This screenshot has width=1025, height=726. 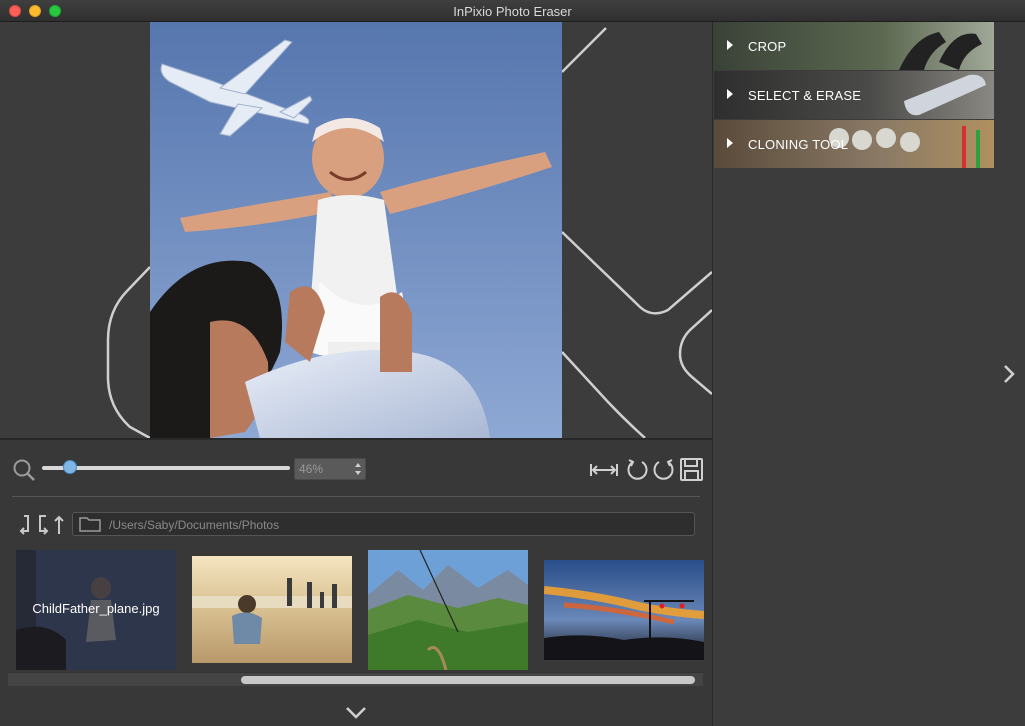 I want to click on thumbnail-image-beach, so click(x=272, y=609).